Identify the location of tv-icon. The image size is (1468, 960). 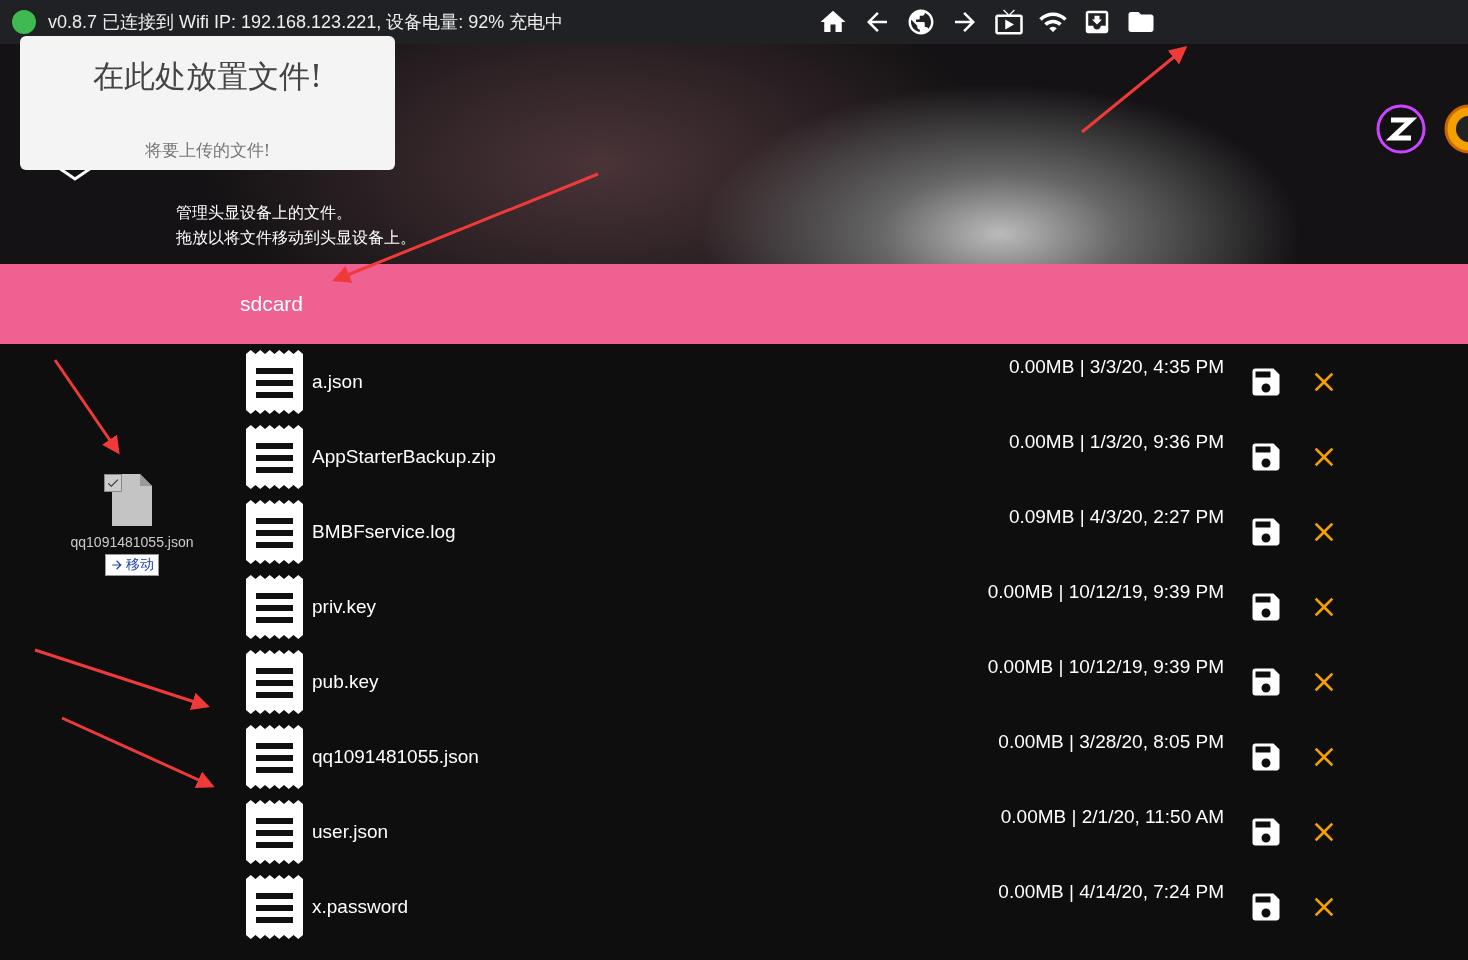
(1009, 22).